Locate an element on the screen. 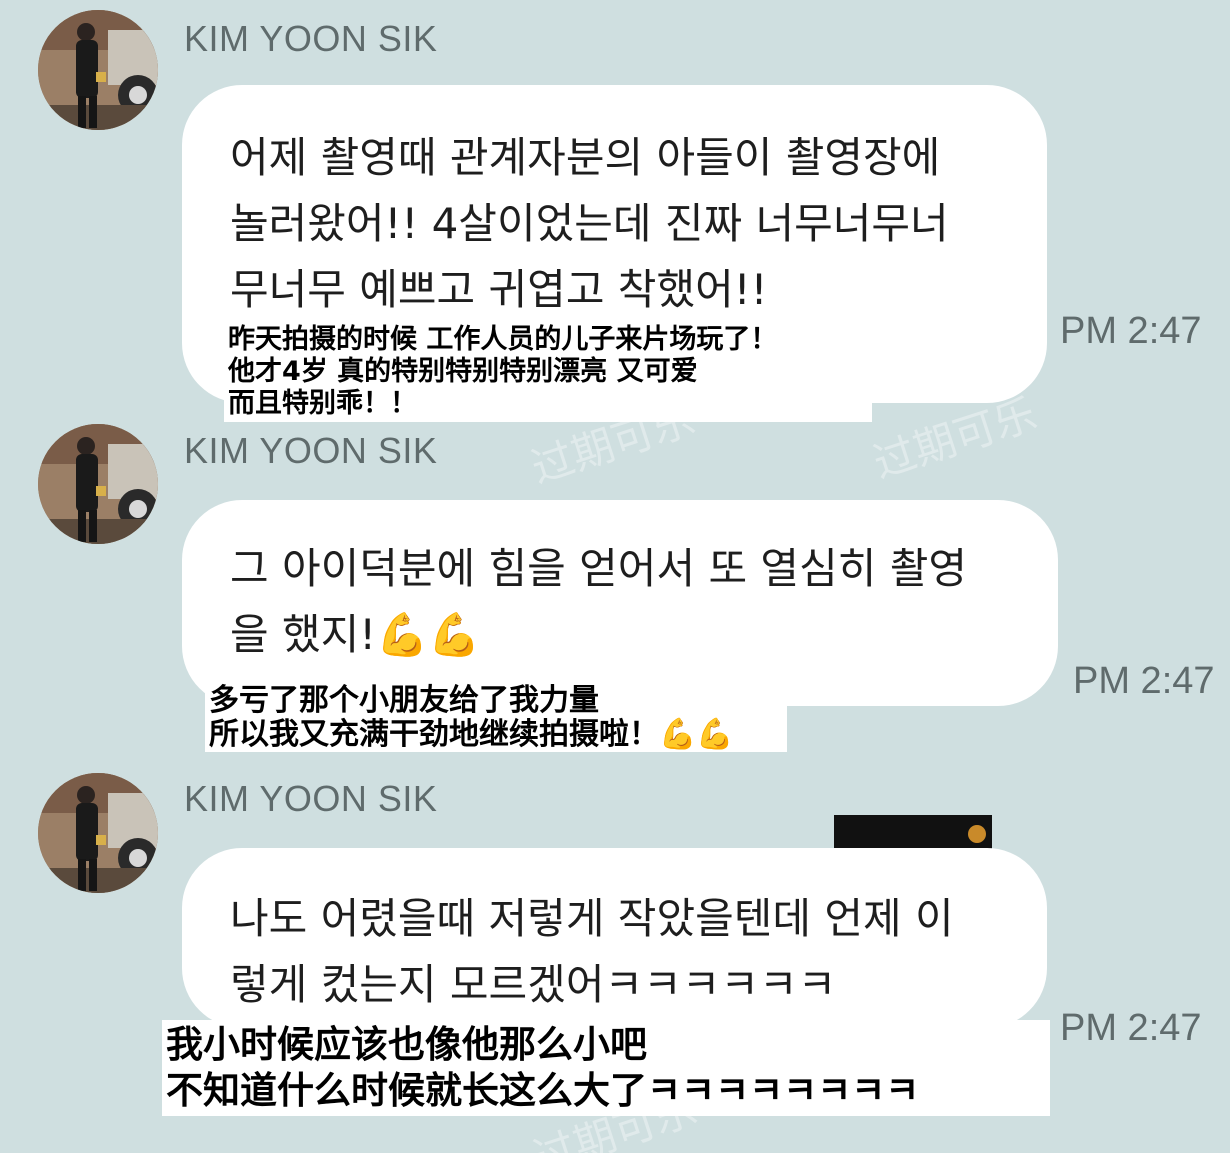 This screenshot has height=1153, width=1230. message-bubble: 그 아이덕분에 힘을 얻어서 또 열심히 촬영 을 했지!💪💪 is located at coordinates (620, 603).